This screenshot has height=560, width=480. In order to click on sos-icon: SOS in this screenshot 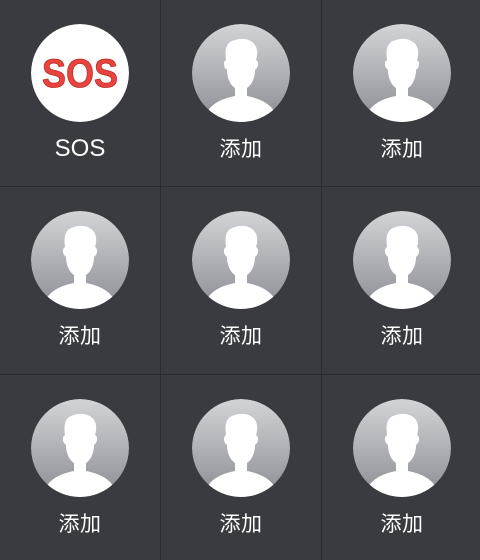, I will do `click(80, 73)`.